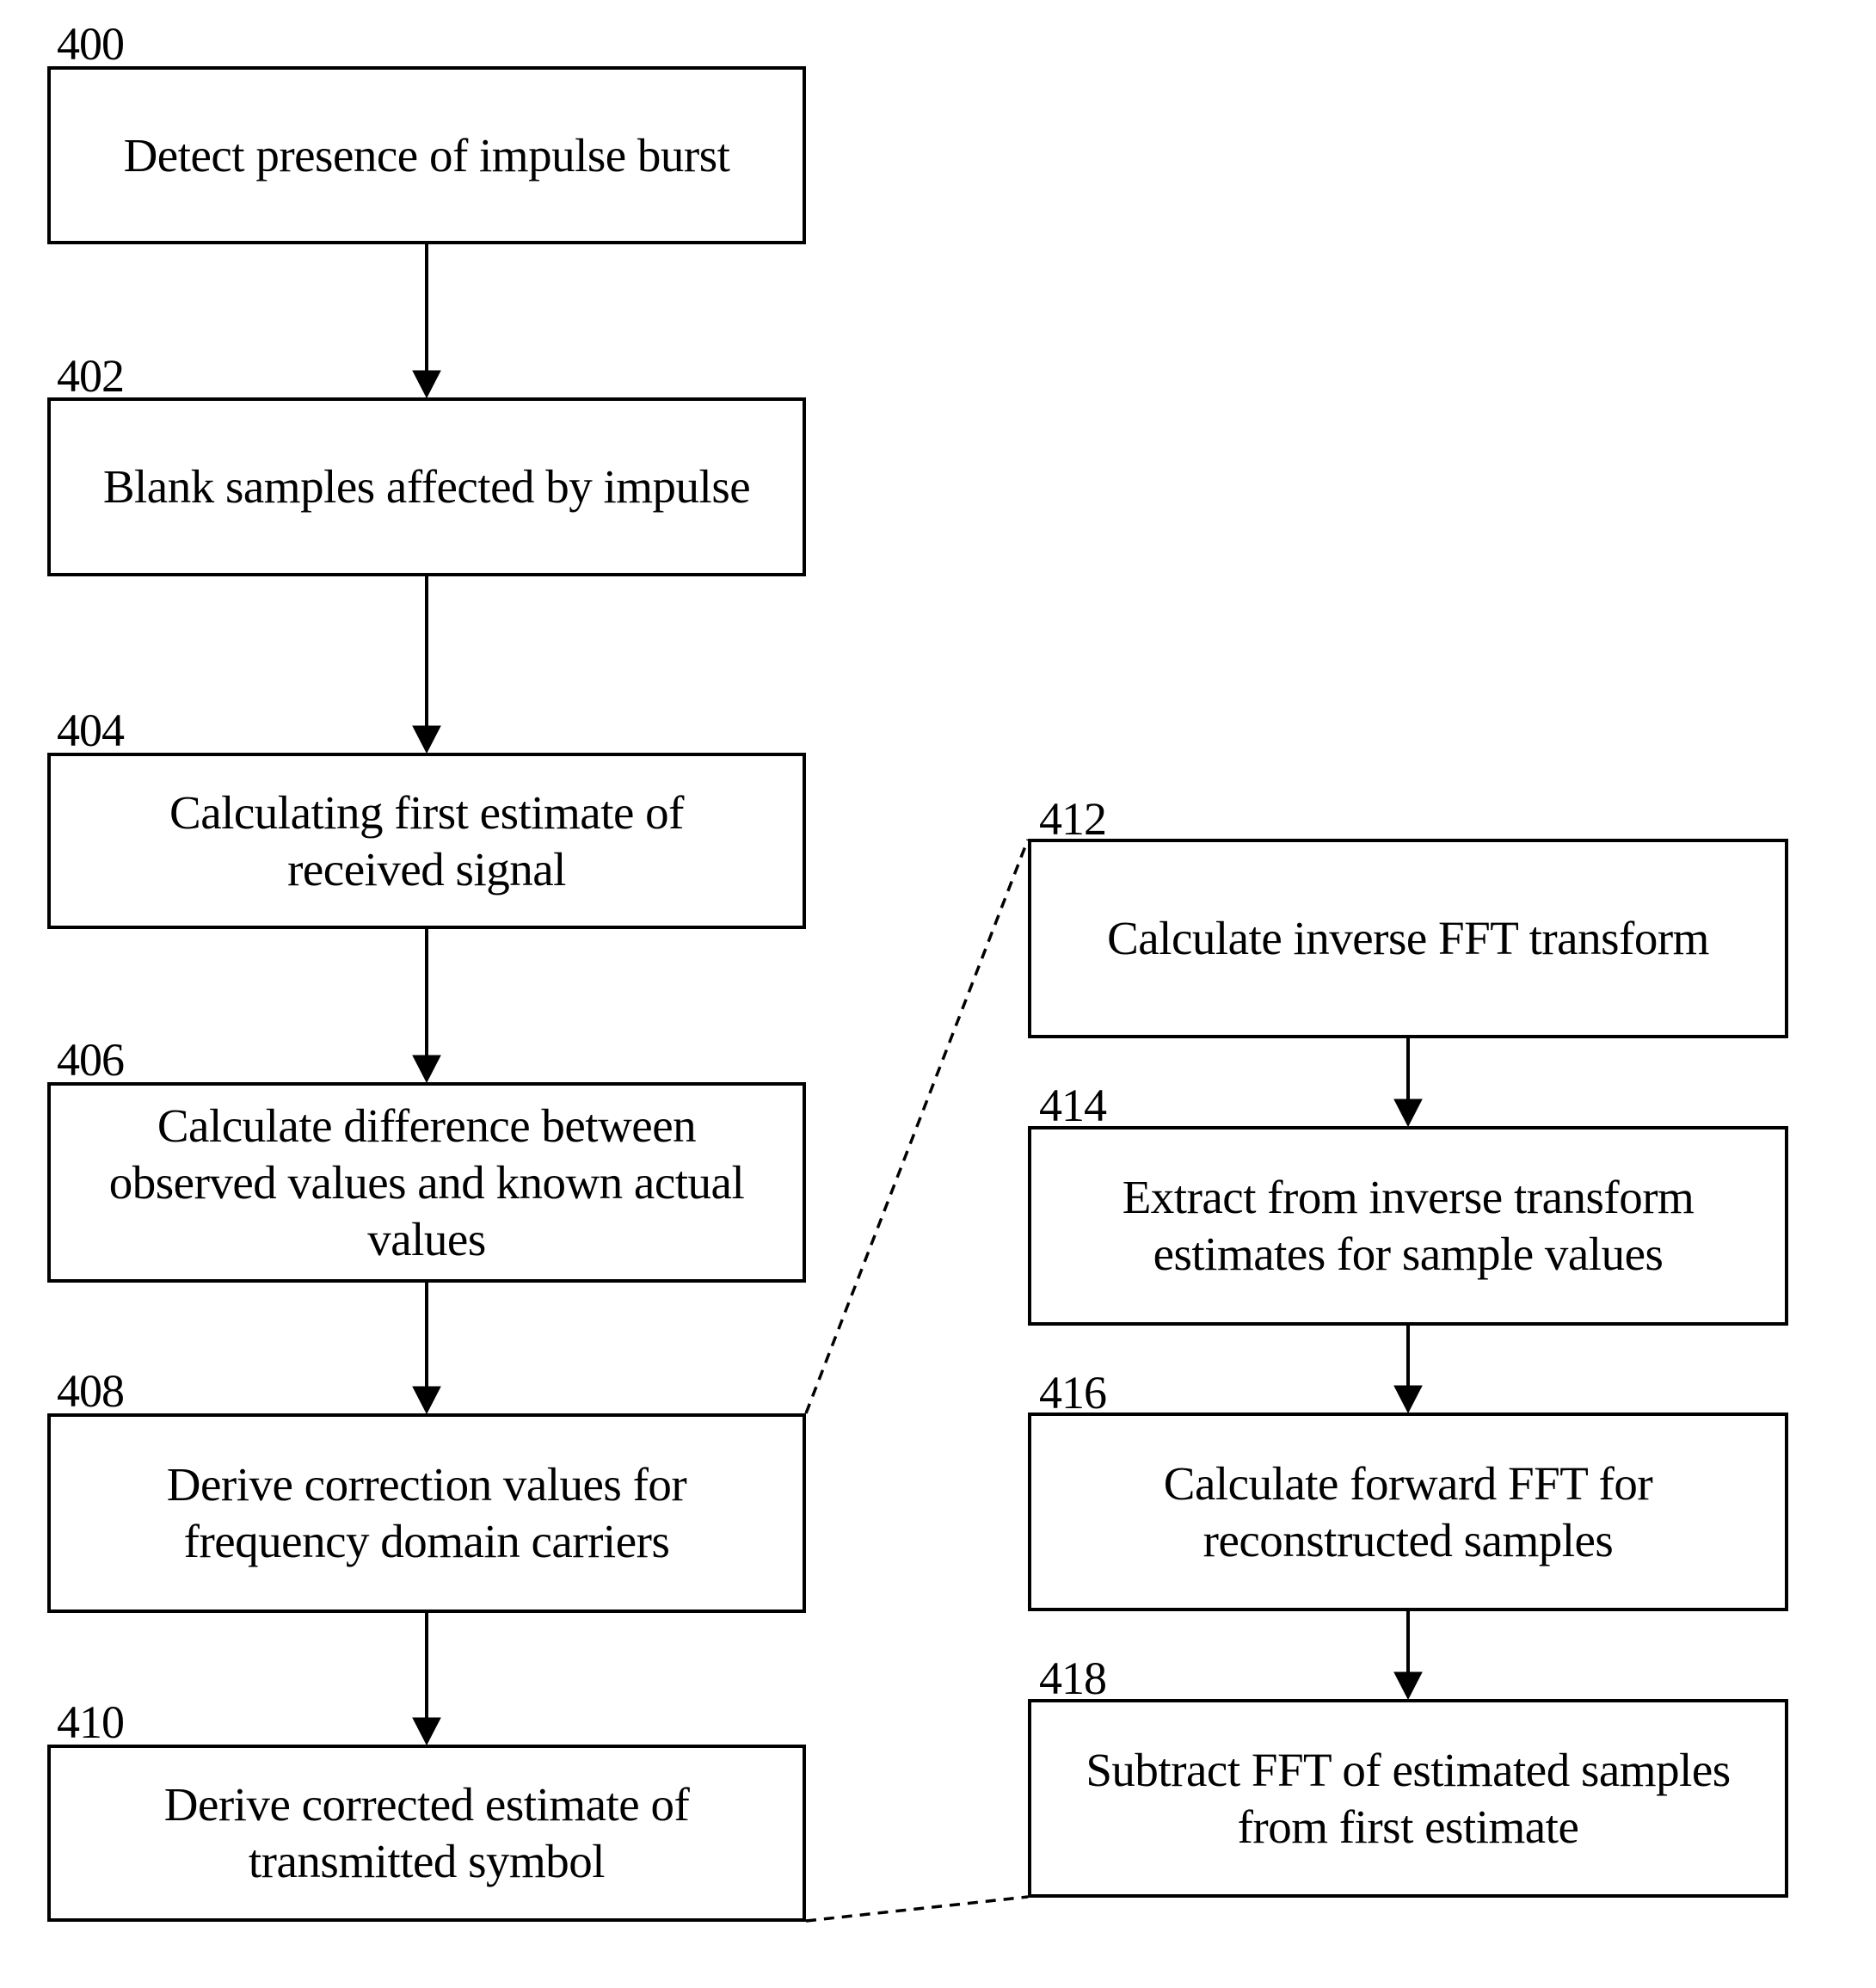 This screenshot has width=1876, height=1988. What do you see at coordinates (917, 1909) in the screenshot?
I see `expansion-dashed-line-bottom` at bounding box center [917, 1909].